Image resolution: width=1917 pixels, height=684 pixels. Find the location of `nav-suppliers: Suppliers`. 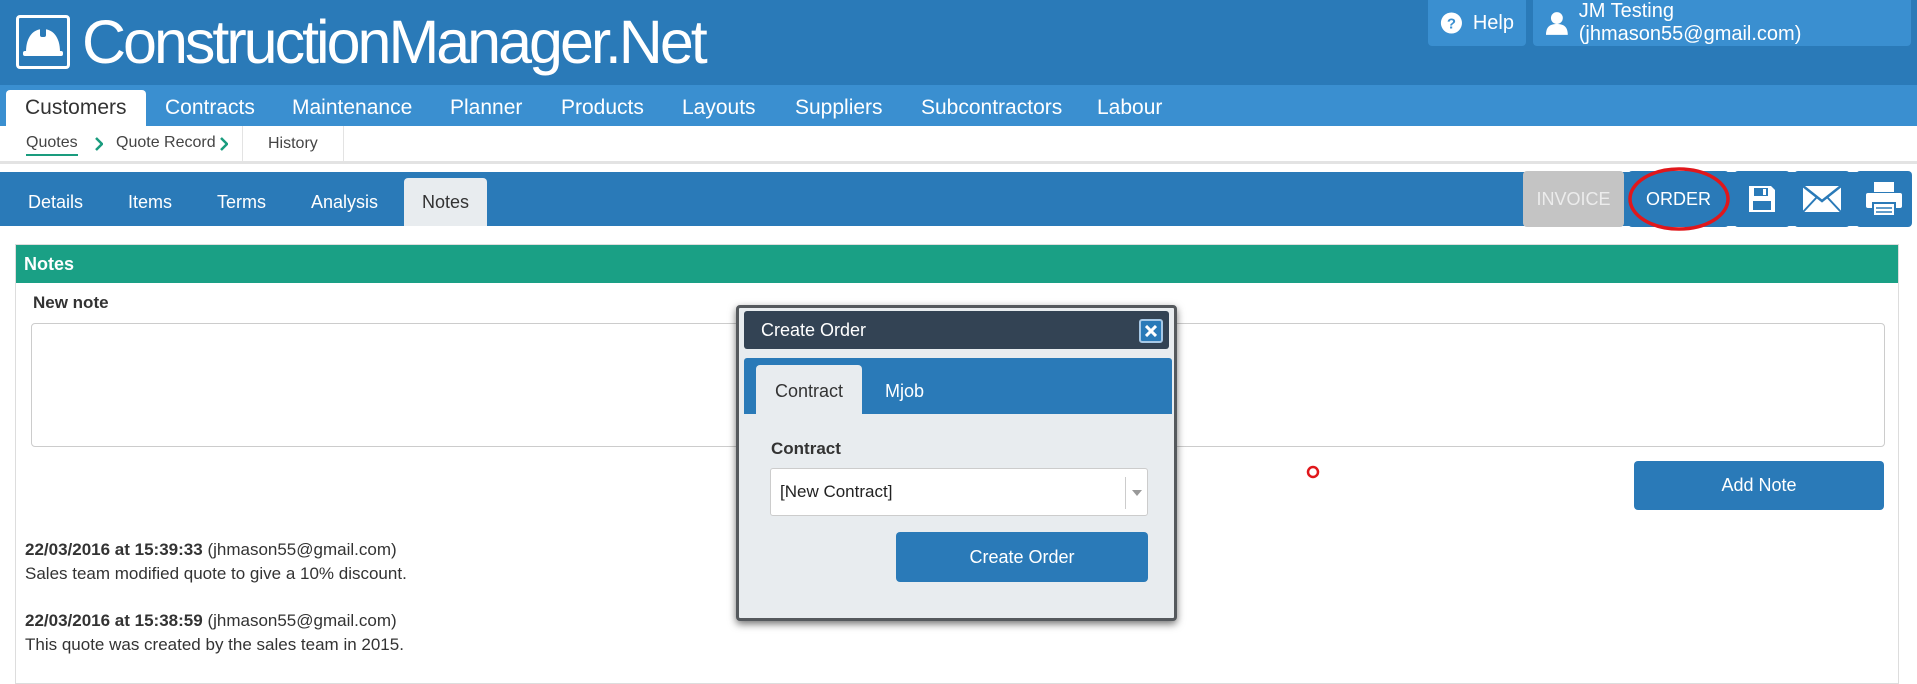

nav-suppliers: Suppliers is located at coordinates (839, 108).